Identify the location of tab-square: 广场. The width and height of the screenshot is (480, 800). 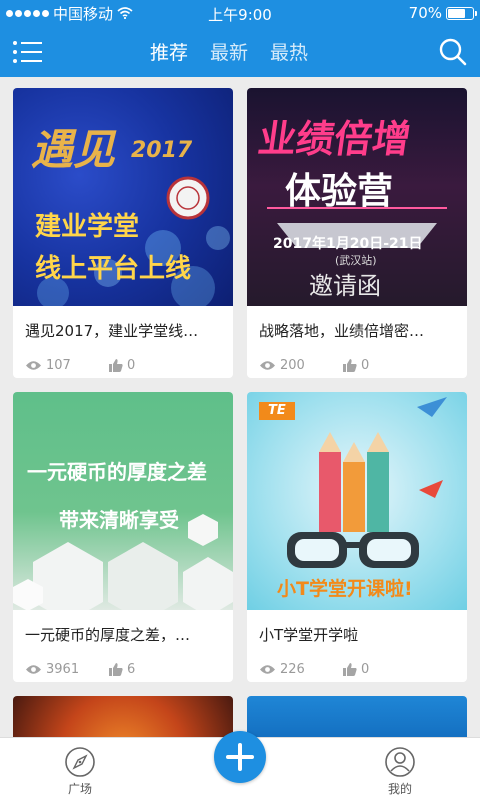
(80, 771).